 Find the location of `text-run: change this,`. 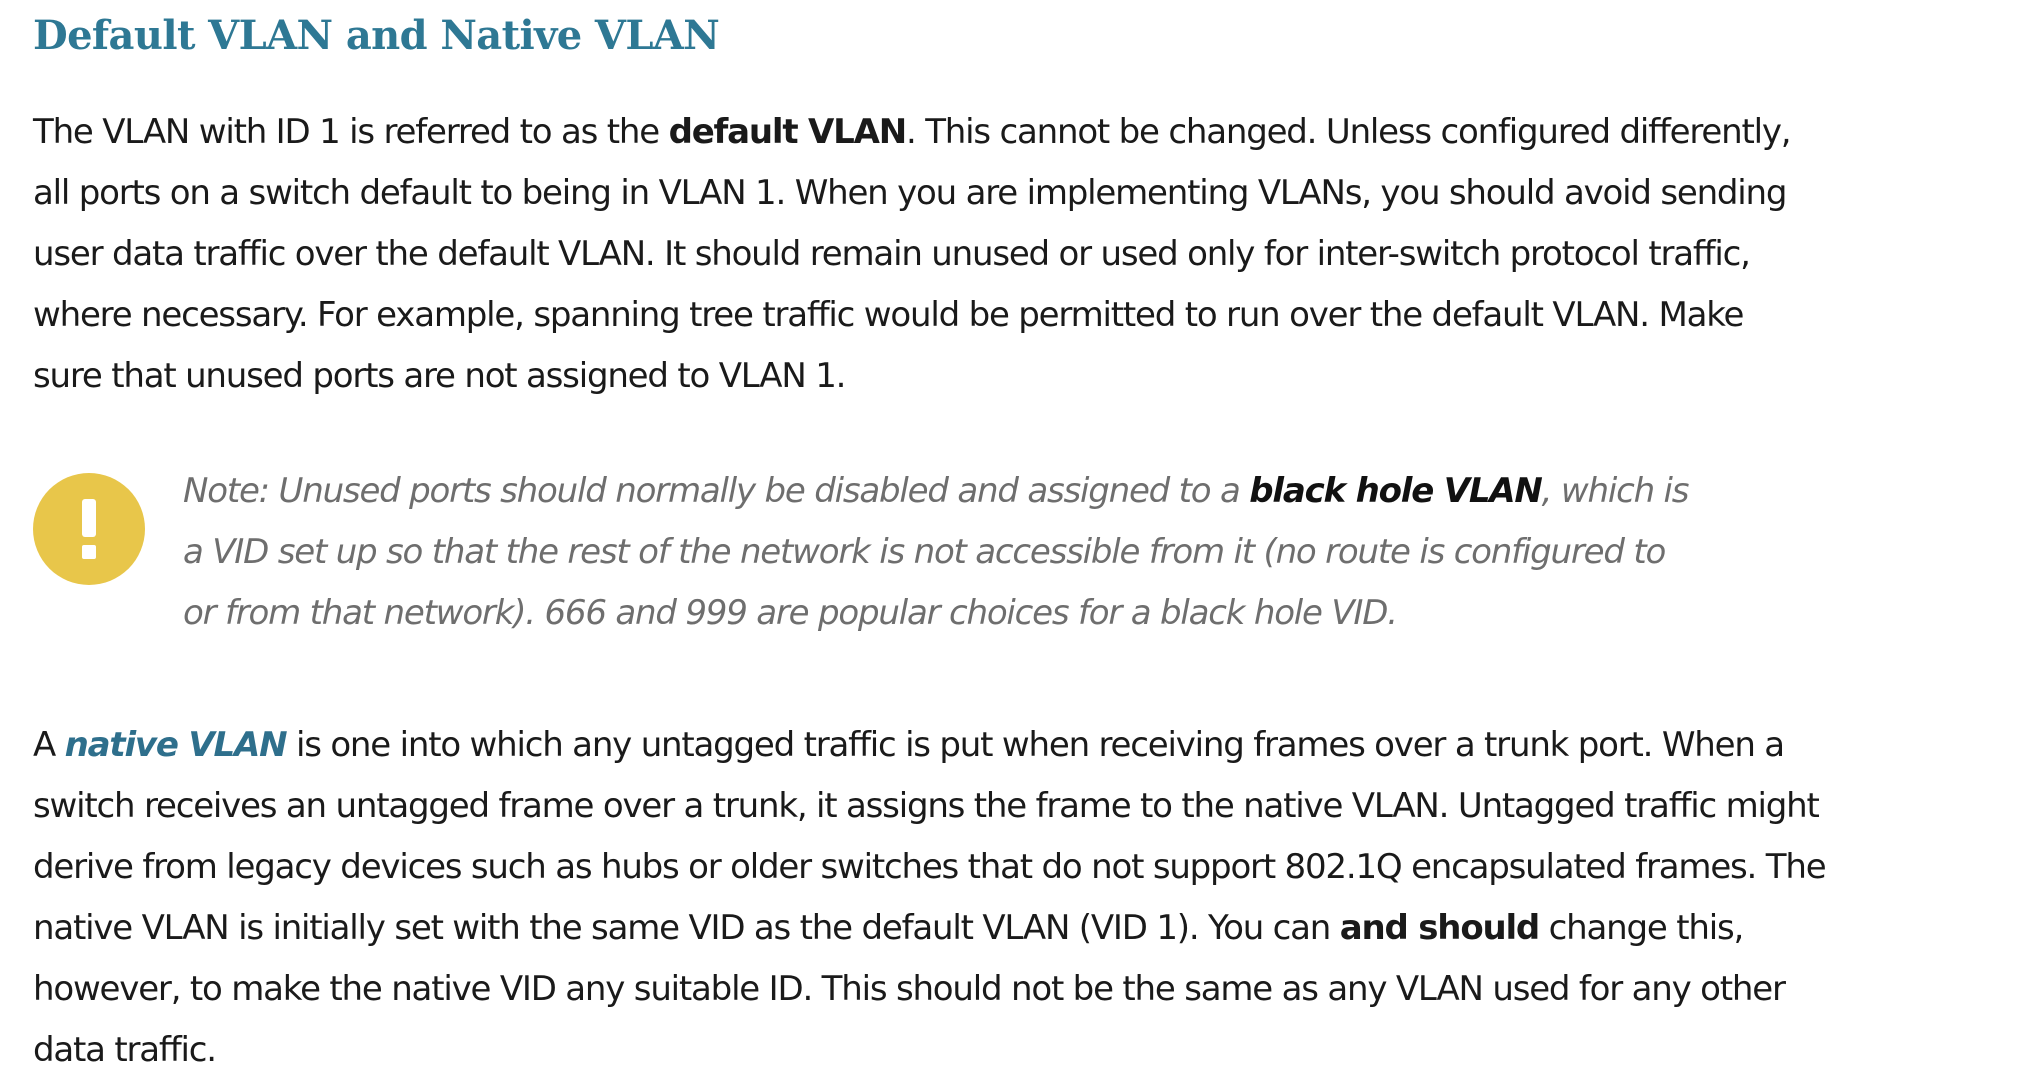

text-run: change this, is located at coordinates (1642, 928).